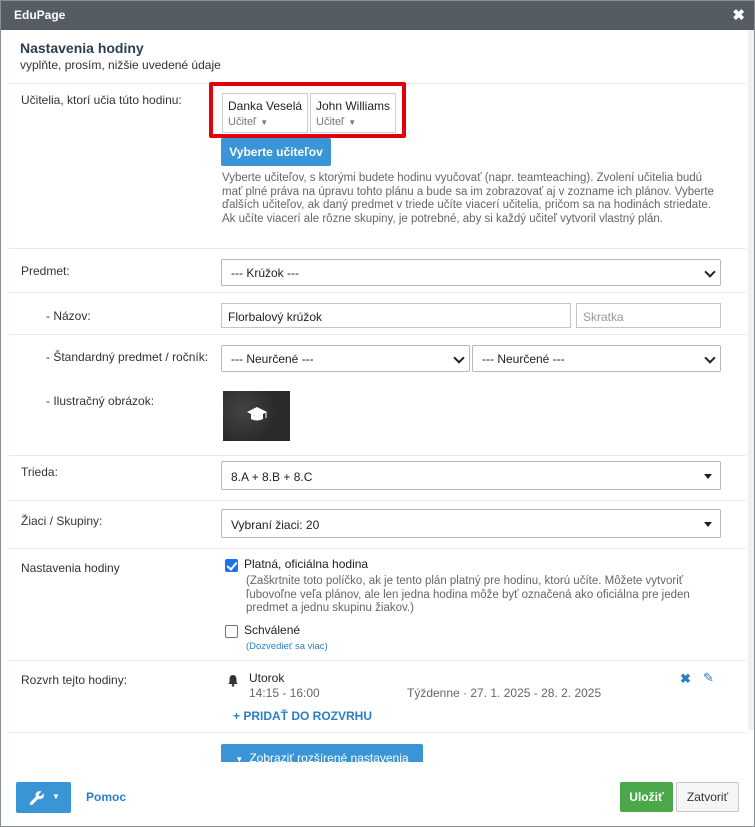 The image size is (755, 827). Describe the element at coordinates (272, 477) in the screenshot. I see `class-select-value: 8.A + 8.B + 8.C` at that location.